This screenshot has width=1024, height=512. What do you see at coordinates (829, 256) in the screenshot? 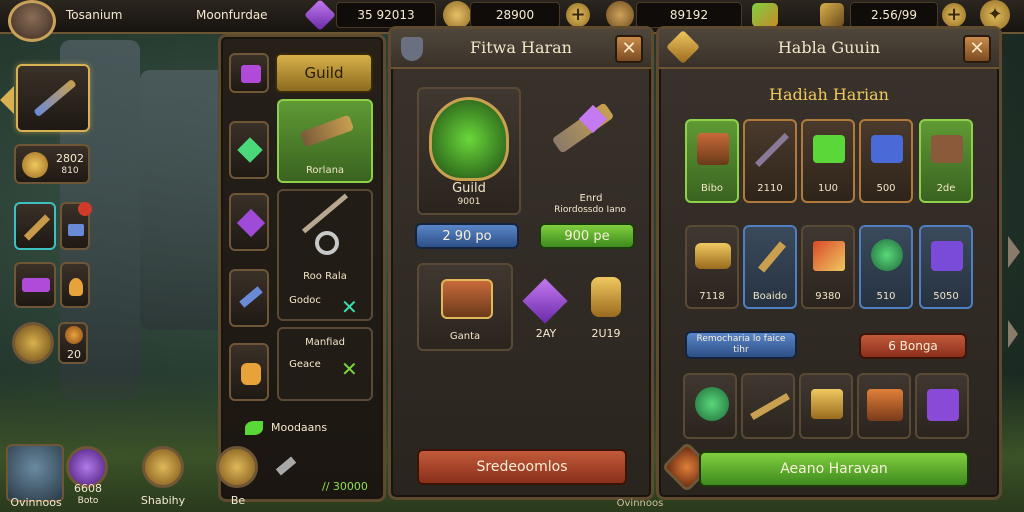
I see `book-icon` at bounding box center [829, 256].